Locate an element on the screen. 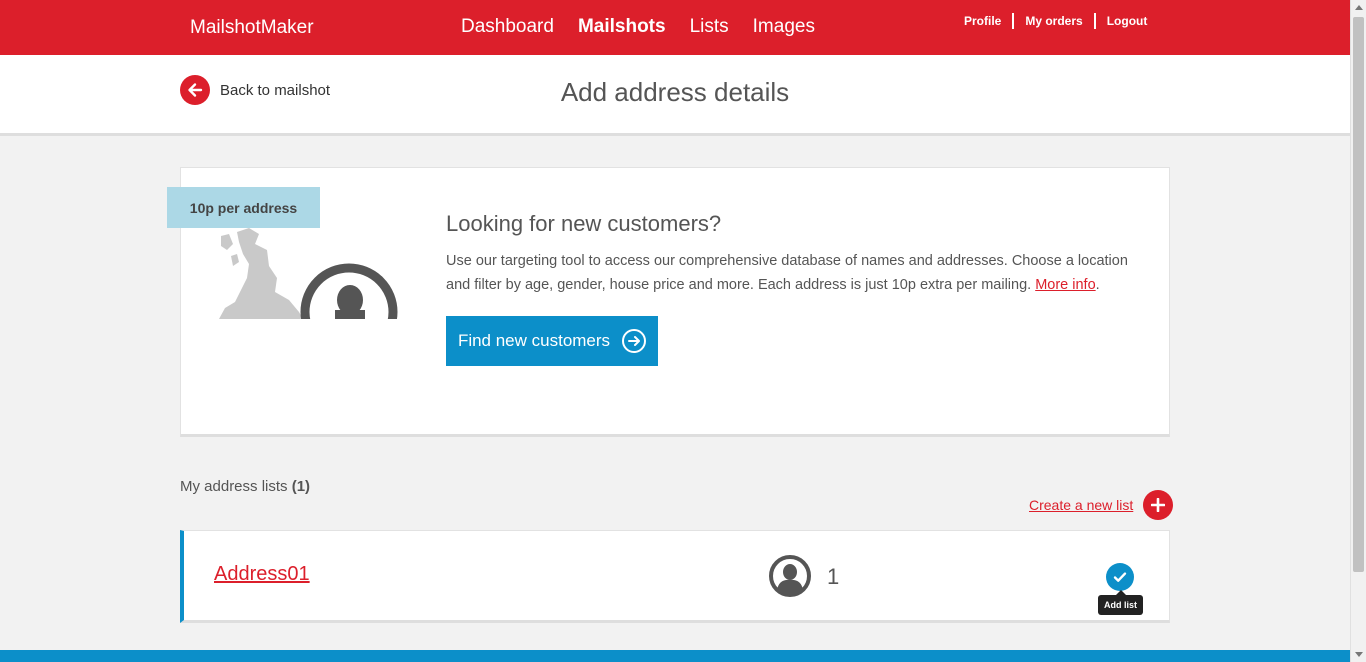 The height and width of the screenshot is (662, 1366). add-list-tooltip: Add list is located at coordinates (1120, 602).